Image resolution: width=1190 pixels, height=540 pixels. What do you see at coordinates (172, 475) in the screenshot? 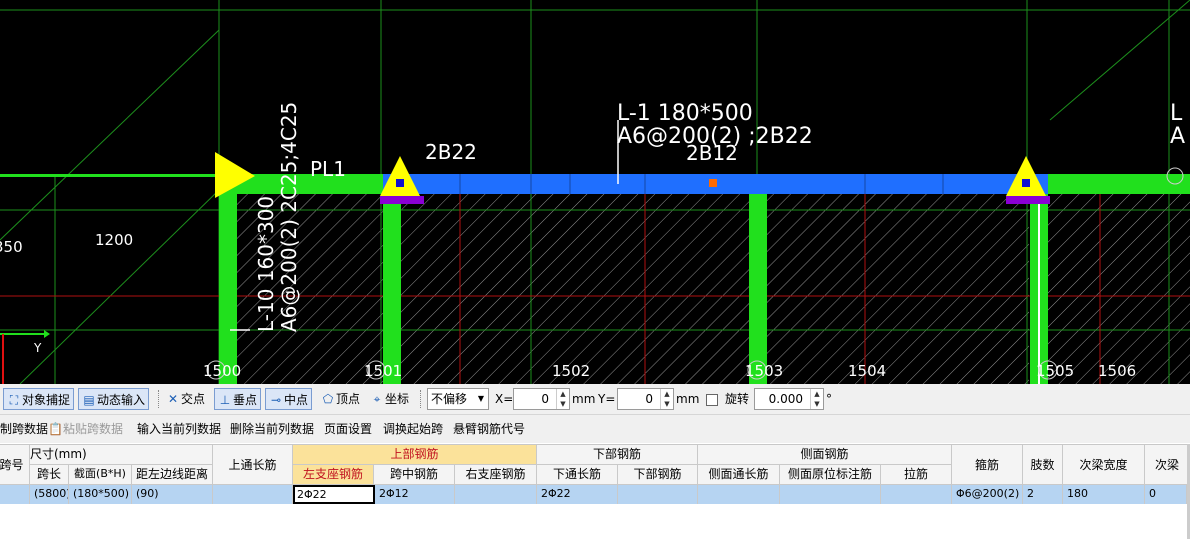
I see `col-dist-left: 距左边线距离` at bounding box center [172, 475].